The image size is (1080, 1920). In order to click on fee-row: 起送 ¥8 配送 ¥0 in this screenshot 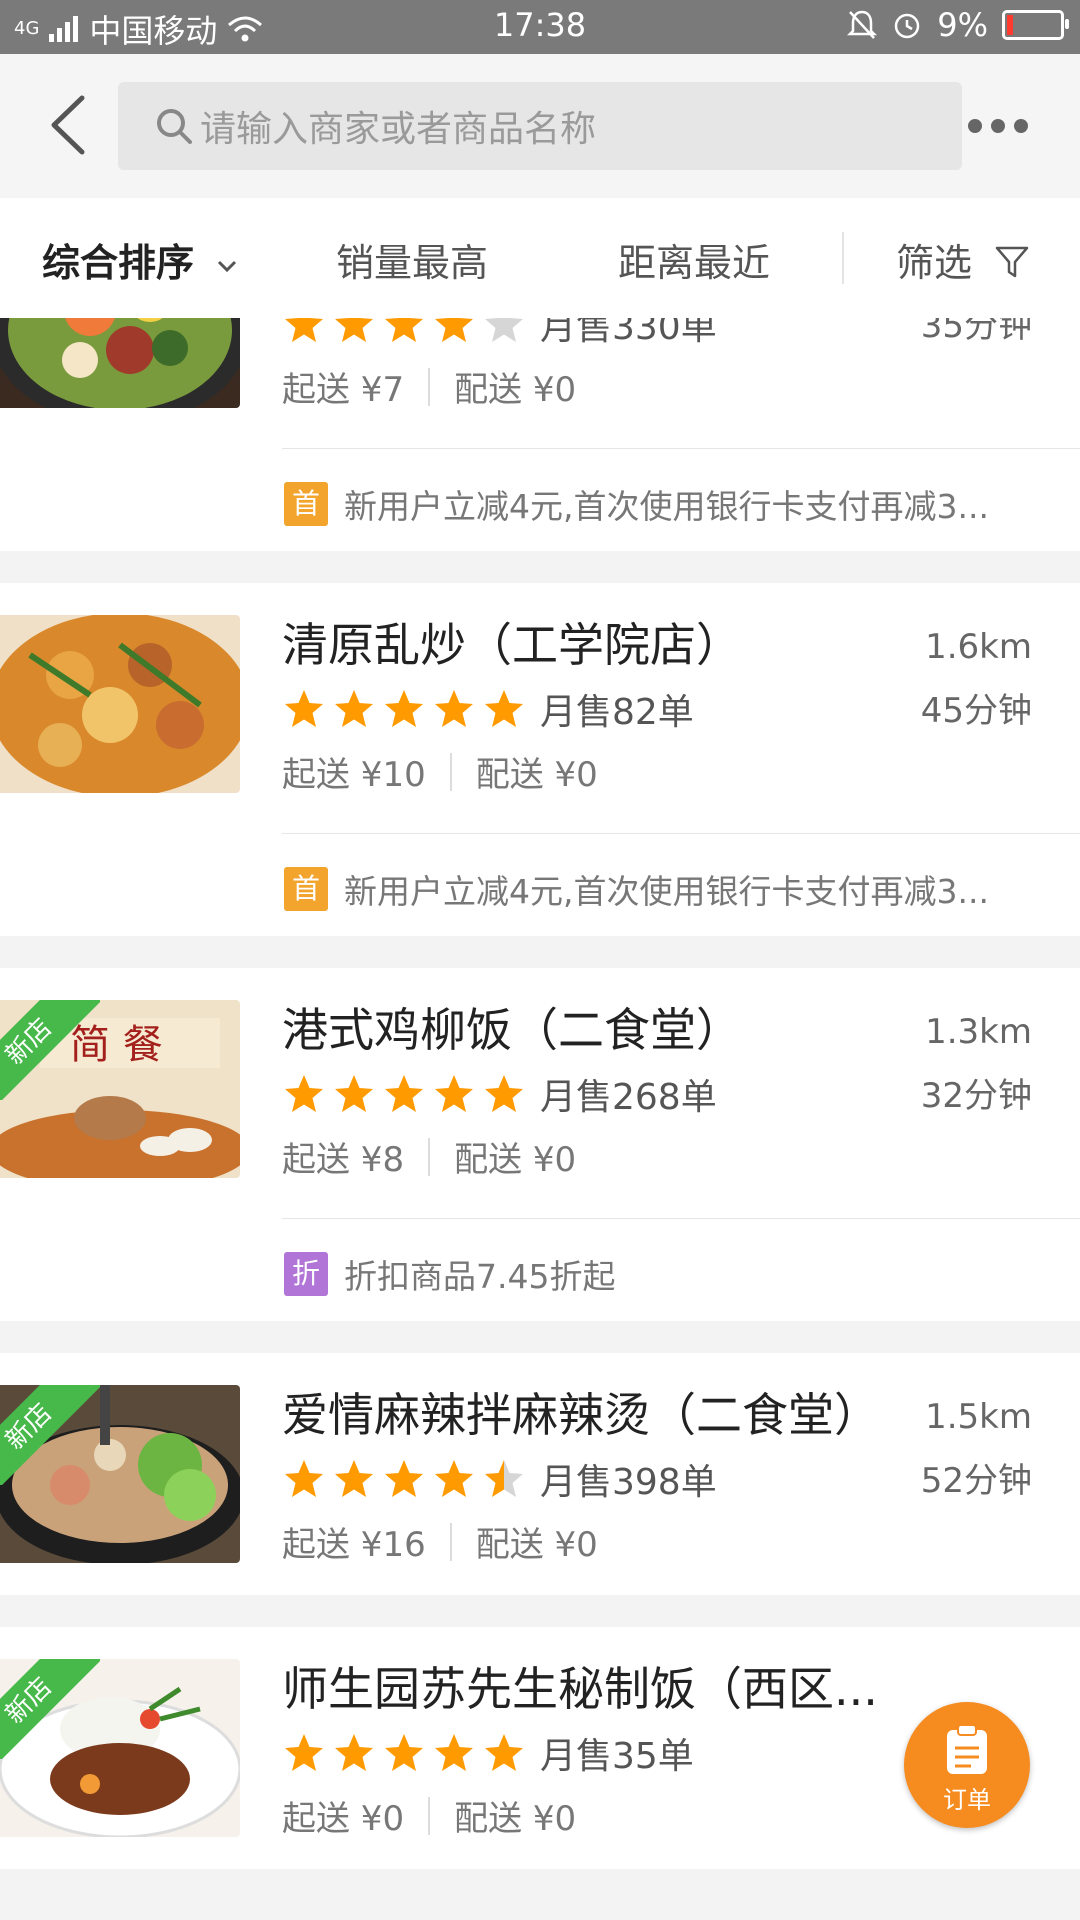, I will do `click(429, 1156)`.